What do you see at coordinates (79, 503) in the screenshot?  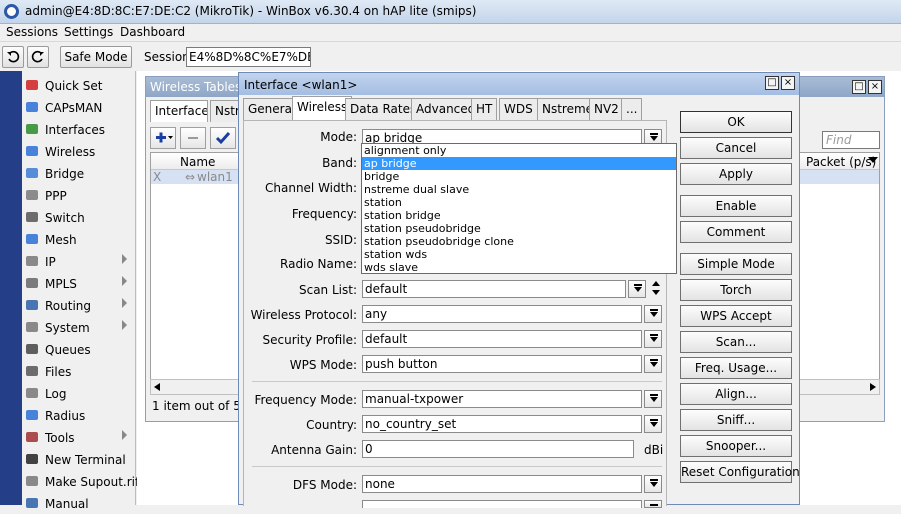 I see `sidebar-item-manual: Manual` at bounding box center [79, 503].